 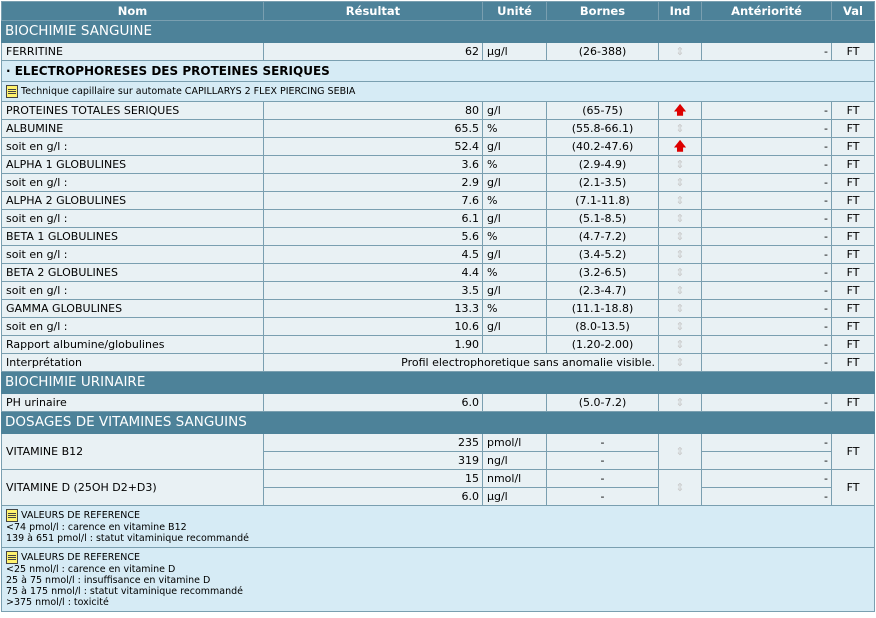 I want to click on row-unite: pmol/l, so click(x=514, y=442).